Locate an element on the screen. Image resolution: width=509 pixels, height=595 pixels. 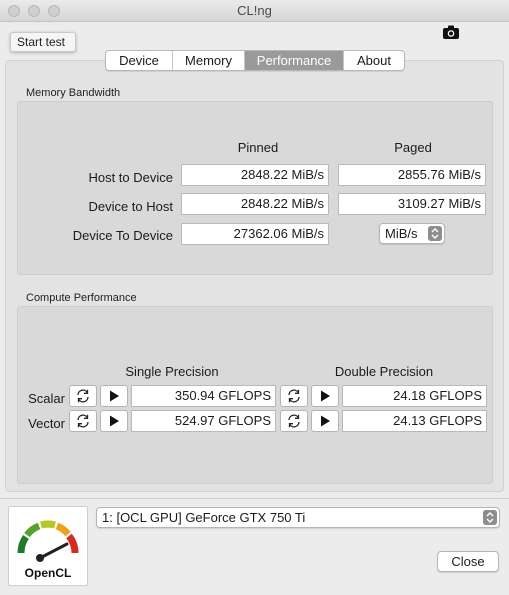
scalar-single-play-button is located at coordinates (114, 396).